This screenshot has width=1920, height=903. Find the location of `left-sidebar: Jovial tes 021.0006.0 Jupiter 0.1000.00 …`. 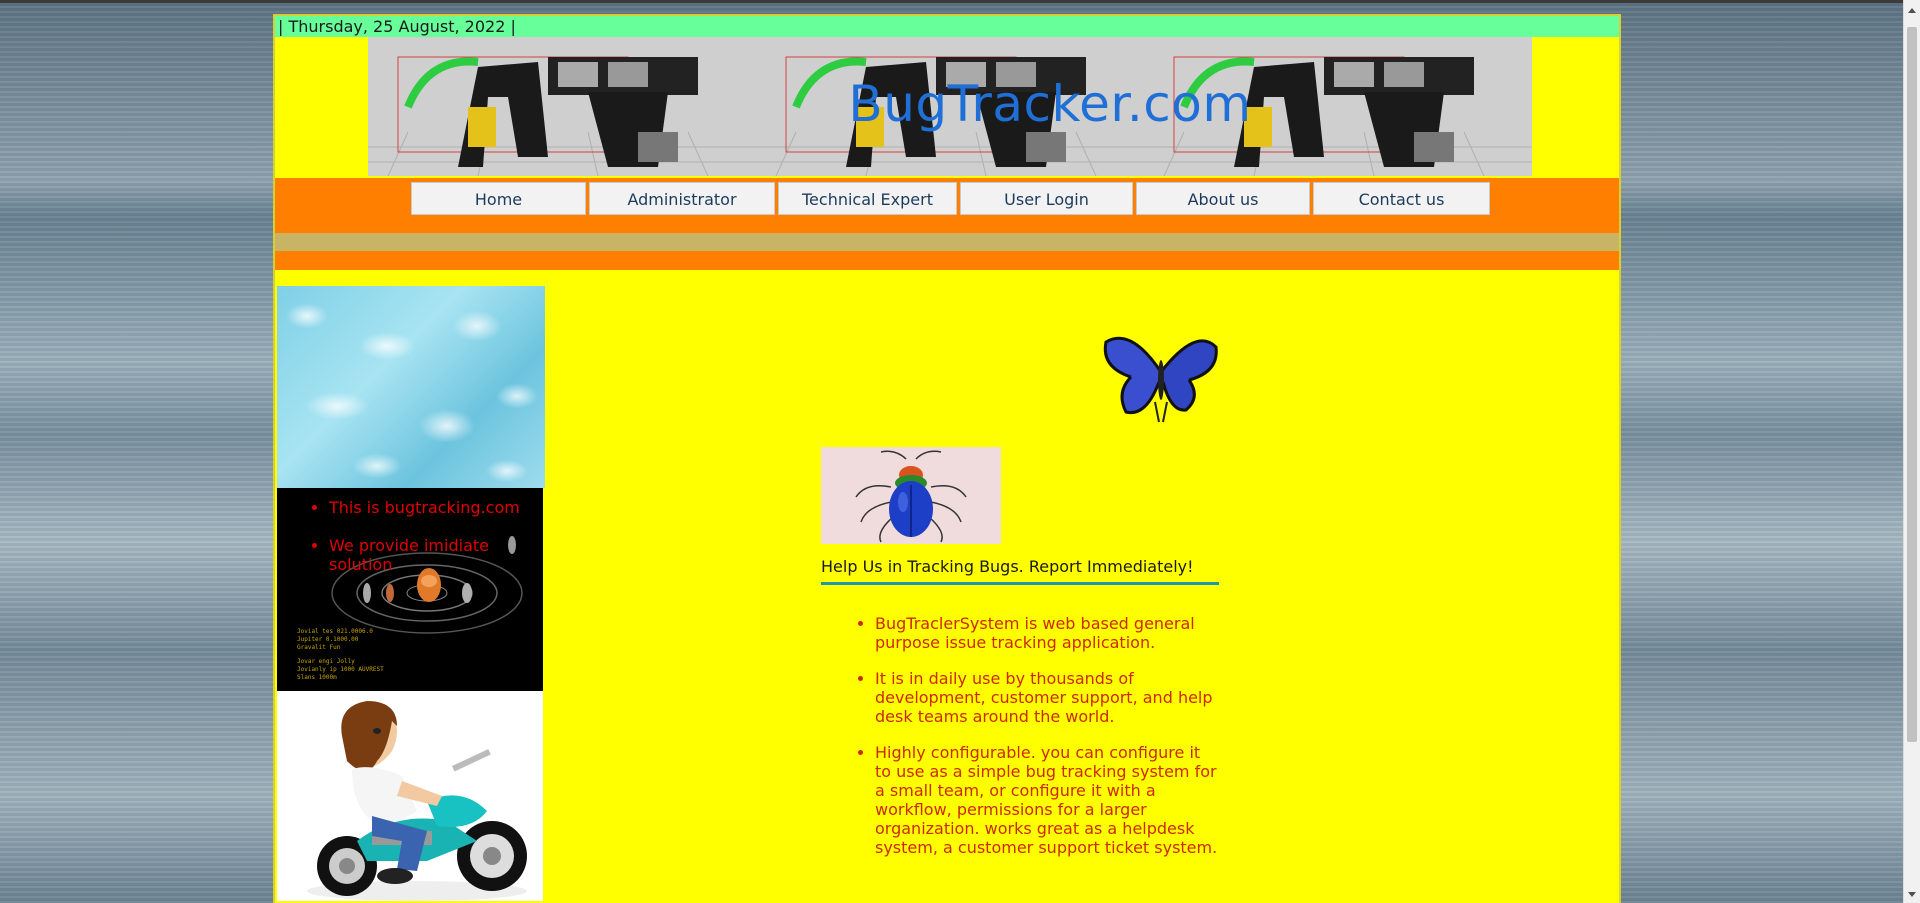

left-sidebar: Jovial tes 021.0006.0 Jupiter 0.1000.00 … is located at coordinates (411, 593).